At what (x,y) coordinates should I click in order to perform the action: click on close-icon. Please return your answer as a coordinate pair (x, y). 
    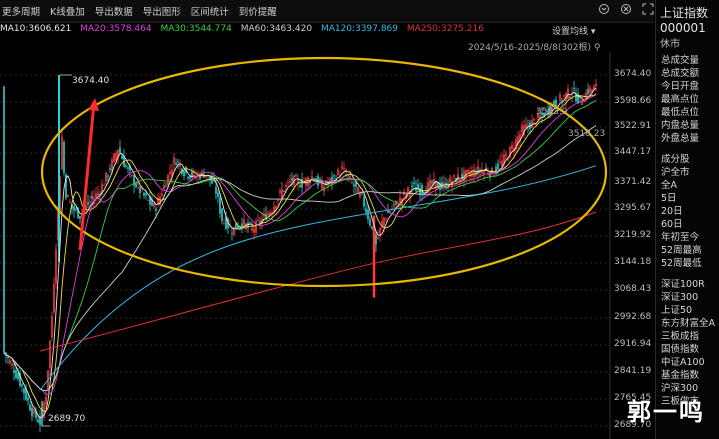
    Looking at the image, I should click on (626, 9).